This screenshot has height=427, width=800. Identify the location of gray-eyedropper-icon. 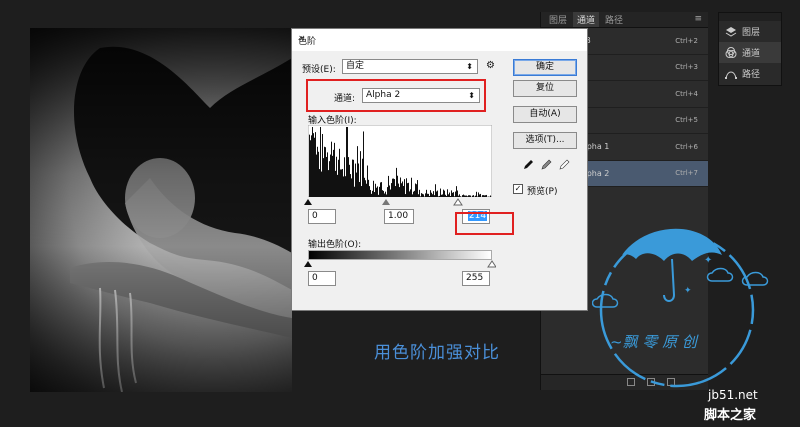
(546, 165).